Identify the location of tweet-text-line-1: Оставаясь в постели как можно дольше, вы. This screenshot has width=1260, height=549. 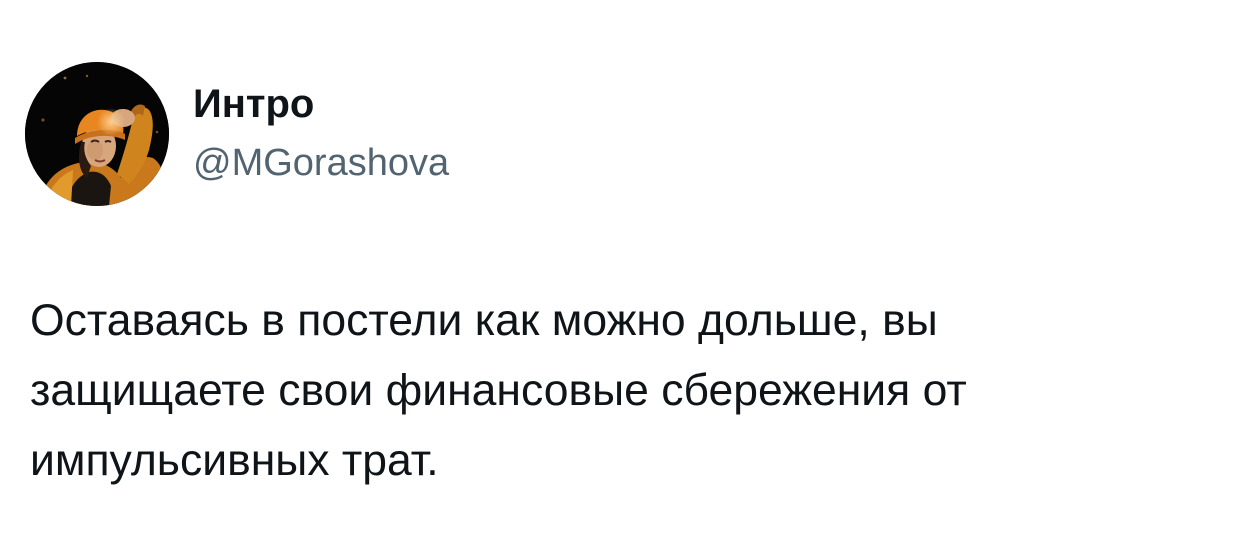
(484, 320).